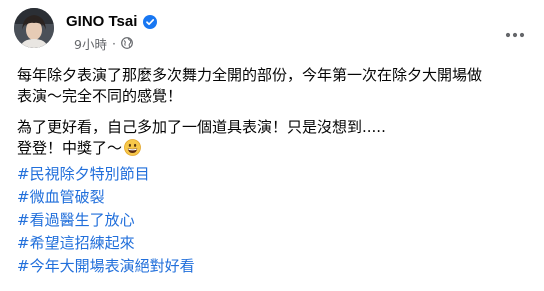  Describe the element at coordinates (277, 148) in the screenshot. I see `post-text-line: 登登！中獎了～` at that location.